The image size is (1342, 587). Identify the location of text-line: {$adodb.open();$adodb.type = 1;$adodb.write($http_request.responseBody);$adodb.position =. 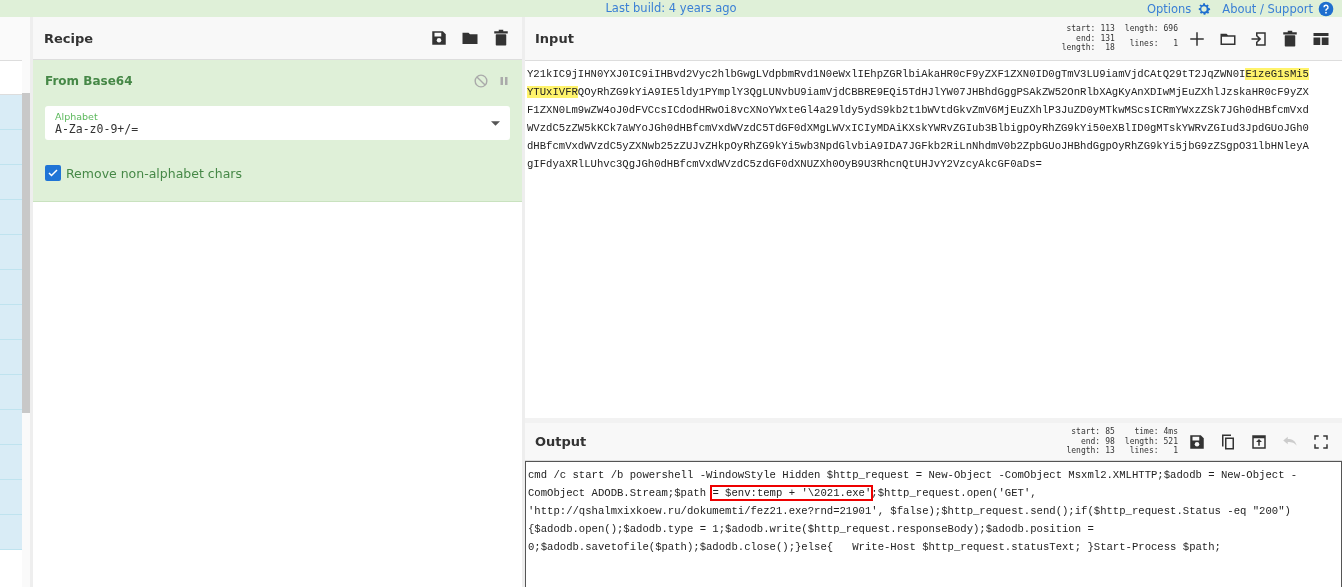
(811, 529).